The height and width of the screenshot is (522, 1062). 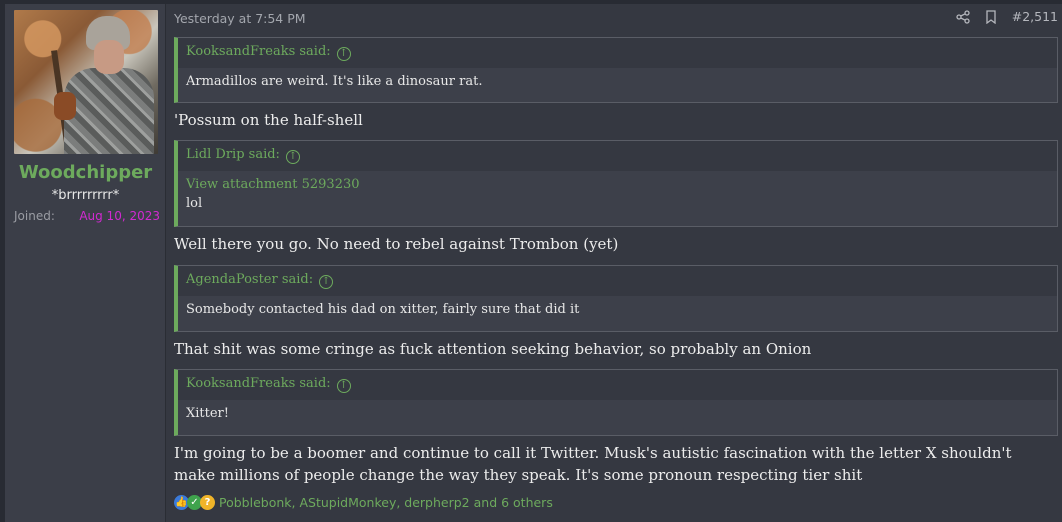 What do you see at coordinates (233, 154) in the screenshot?
I see `quote-author: Lidl Drip said:` at bounding box center [233, 154].